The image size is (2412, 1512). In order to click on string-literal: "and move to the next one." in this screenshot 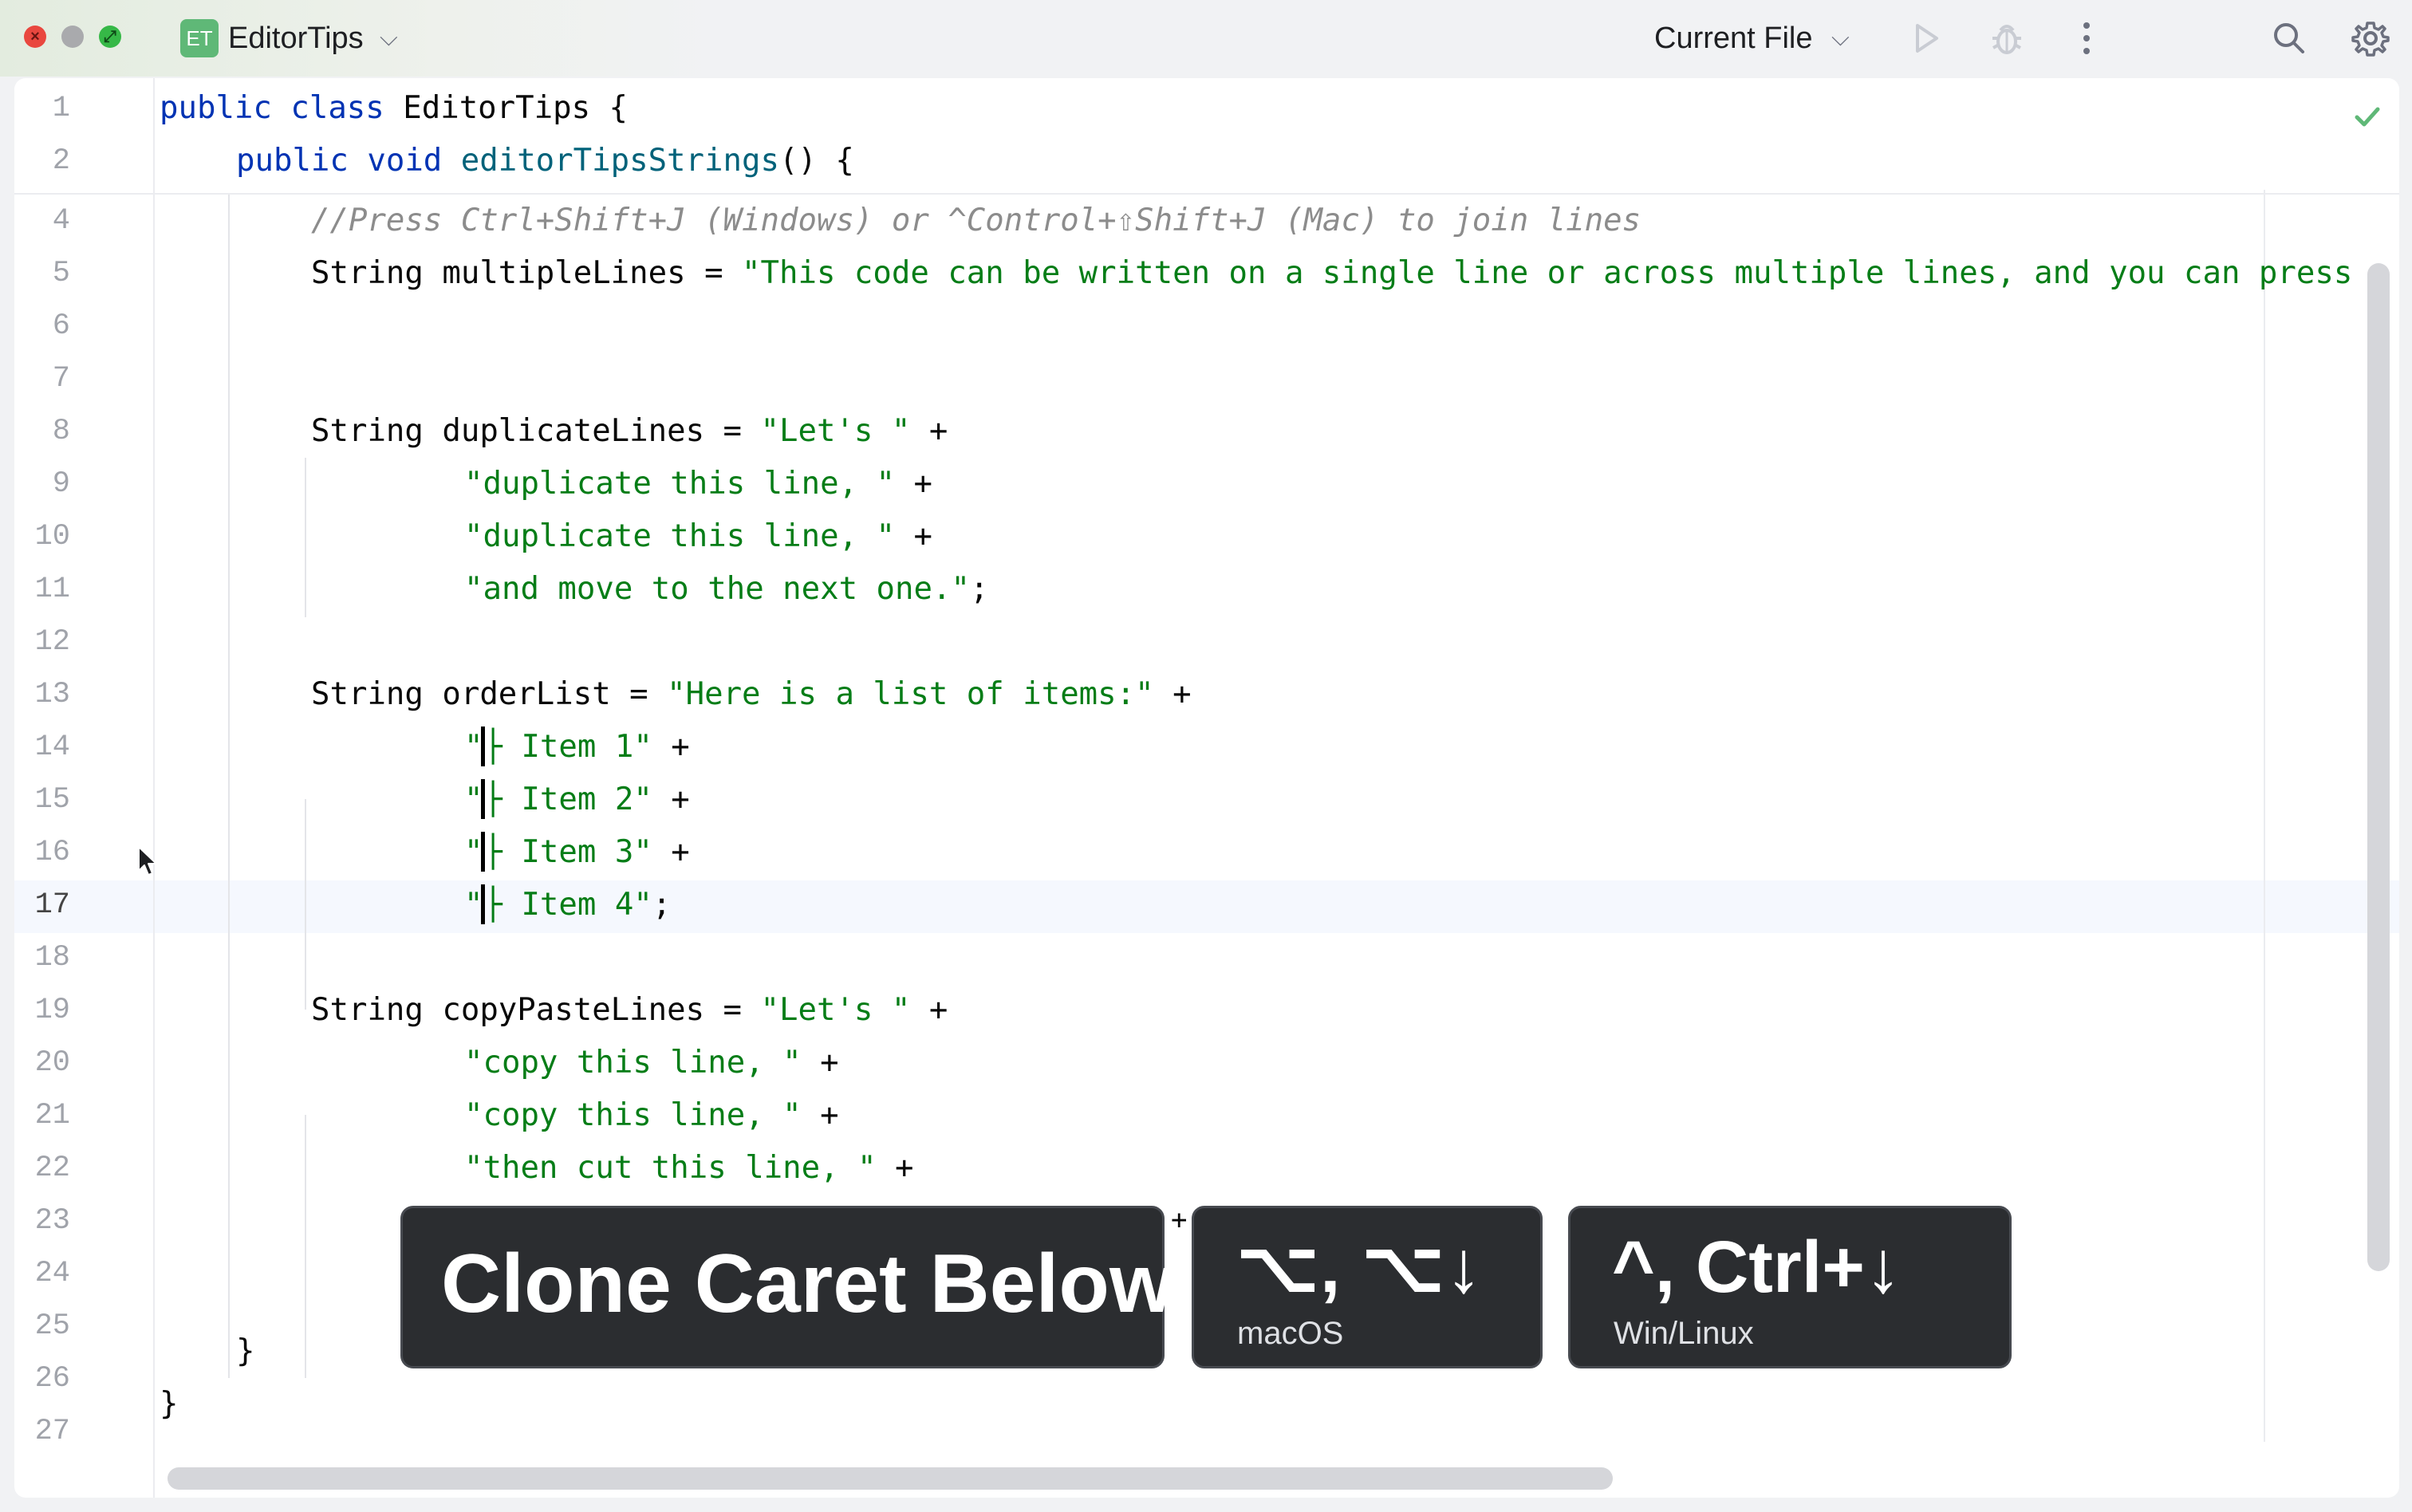, I will do `click(717, 589)`.